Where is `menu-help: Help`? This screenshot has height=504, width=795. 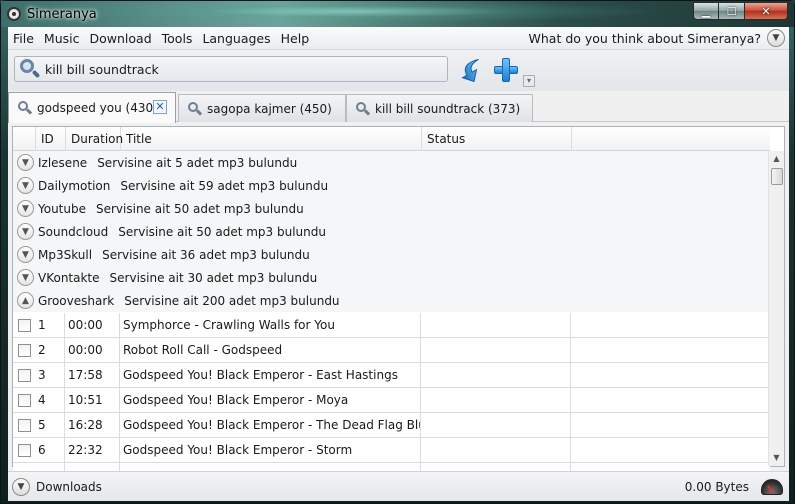 menu-help: Help is located at coordinates (295, 38).